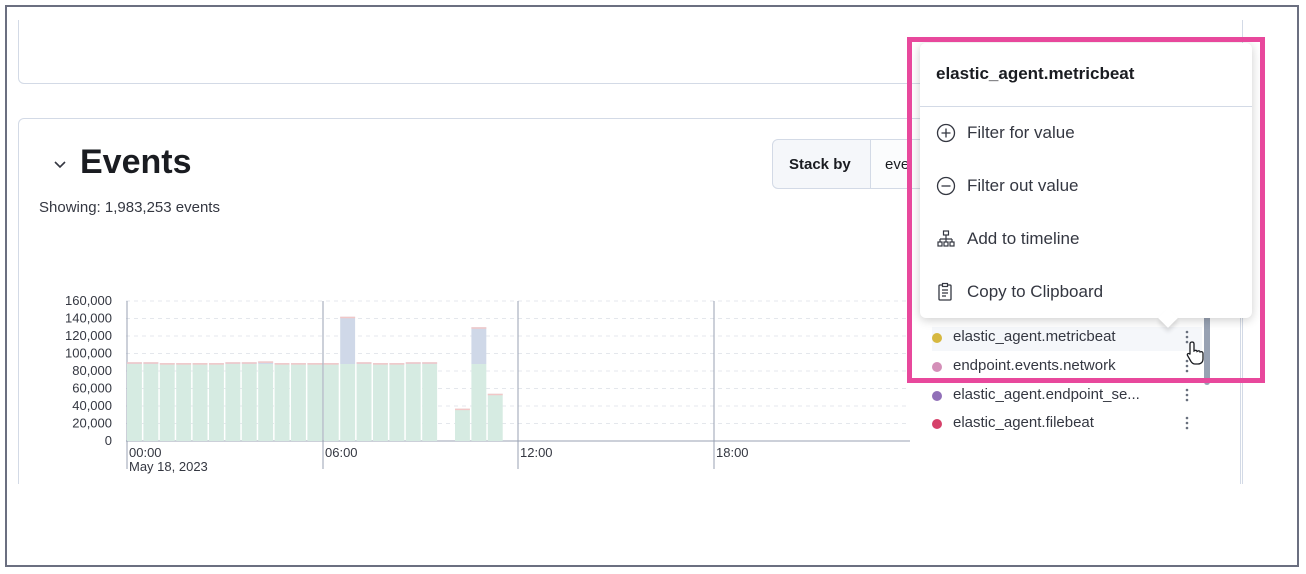 This screenshot has width=1306, height=574. What do you see at coordinates (92, 405) in the screenshot?
I see `y-tick-label: 40,000` at bounding box center [92, 405].